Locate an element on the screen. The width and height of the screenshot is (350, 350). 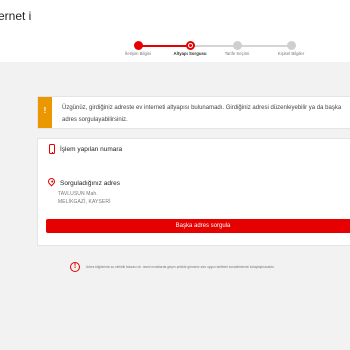
address-row-title: Sorguladığınız adres is located at coordinates (90, 183).